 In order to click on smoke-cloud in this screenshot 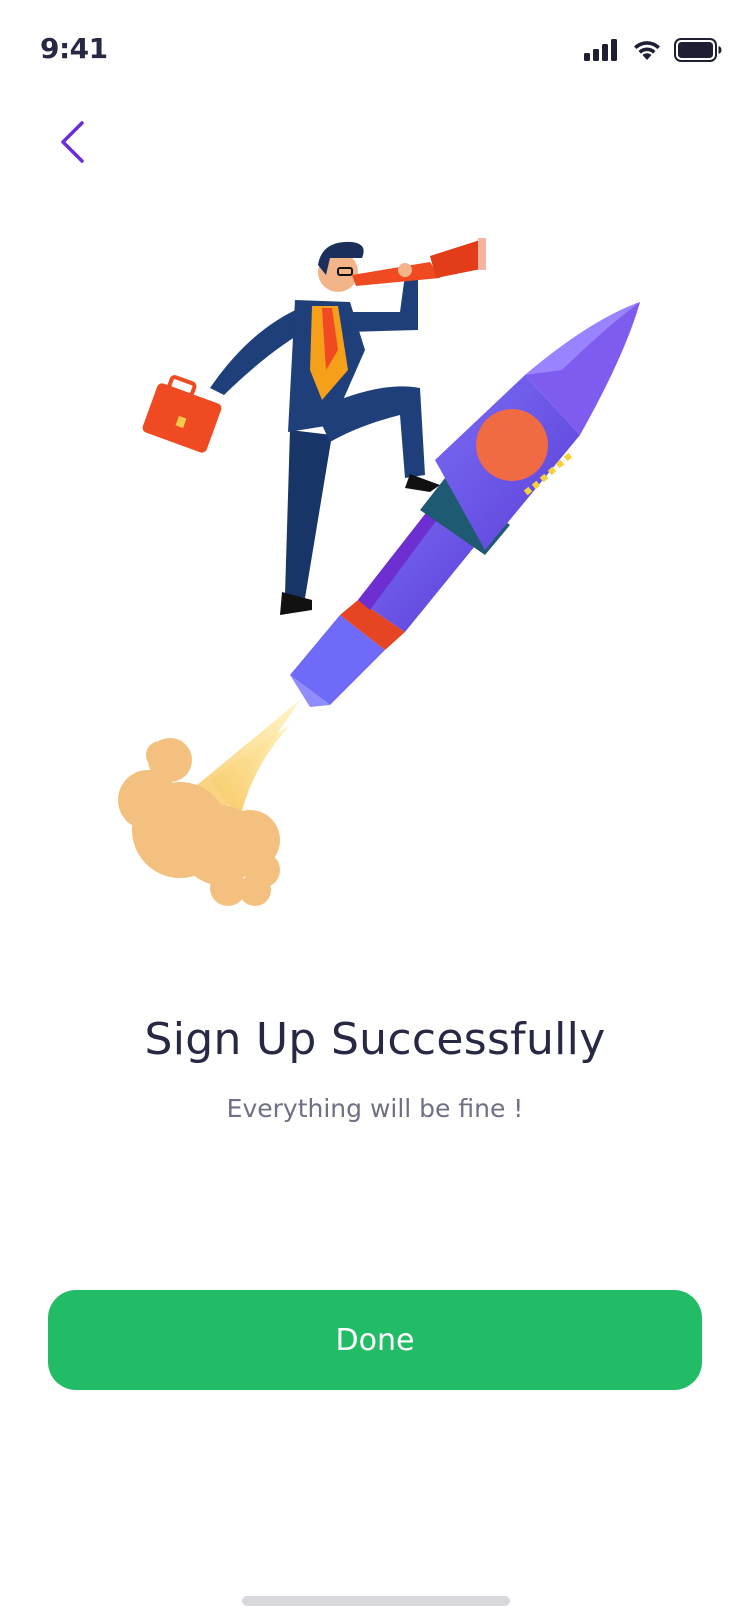, I will do `click(209, 803)`.